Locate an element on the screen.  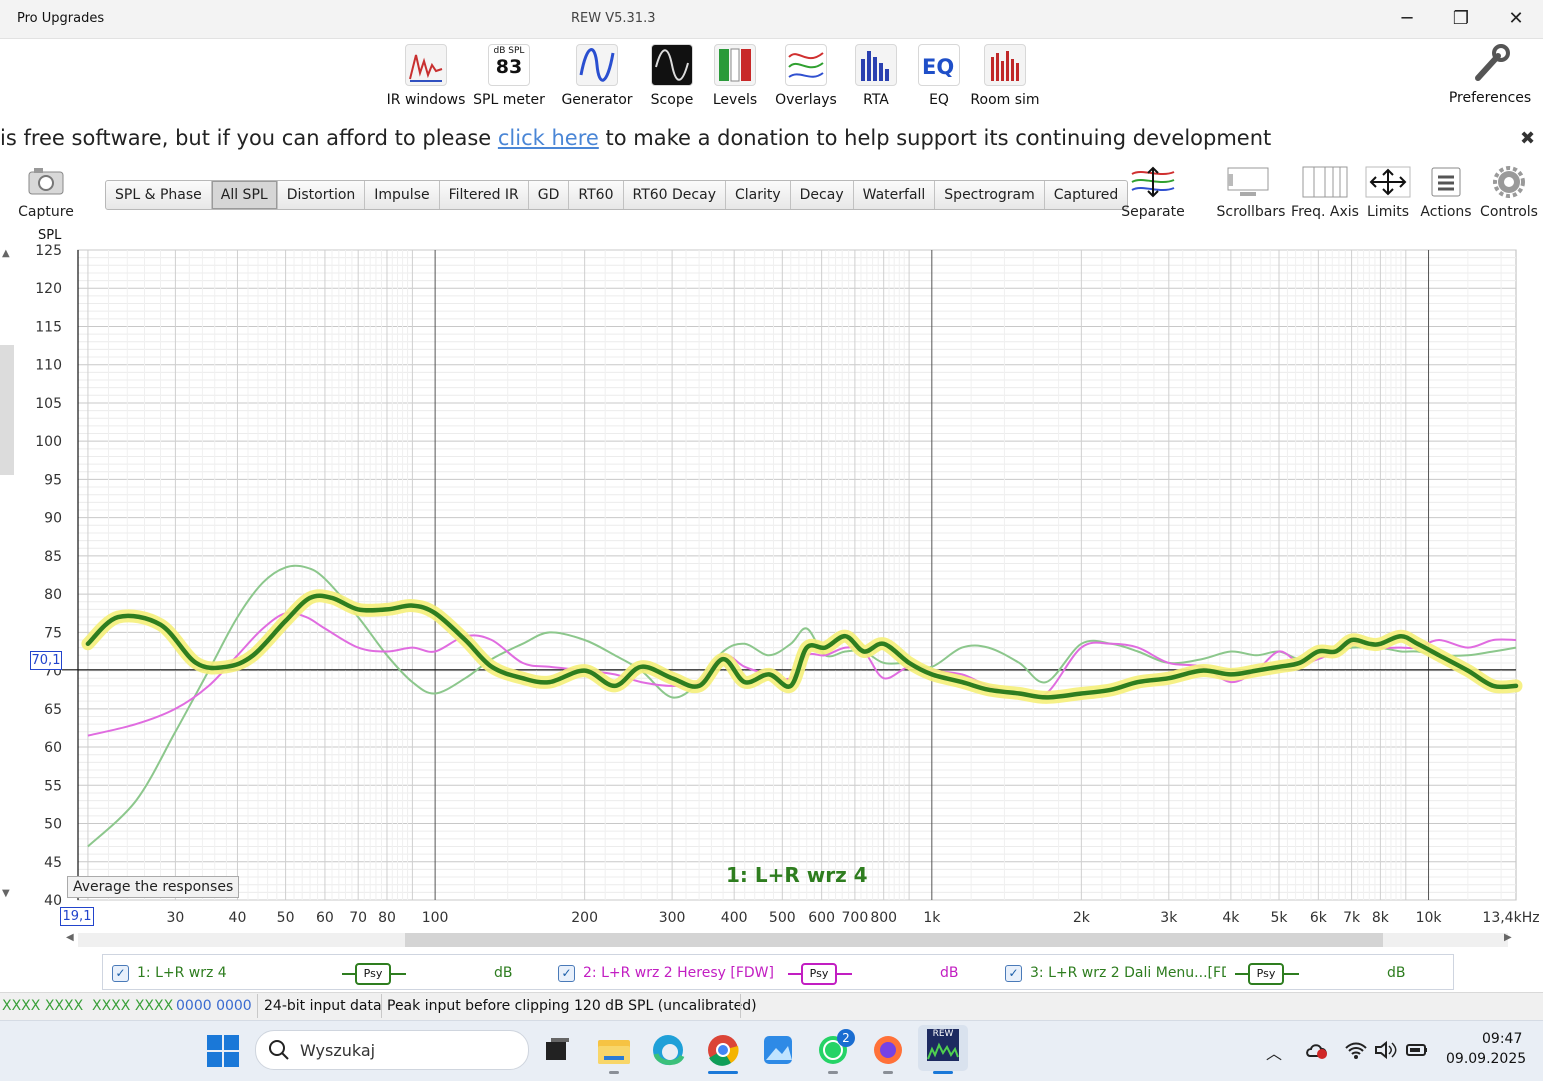
levels-icon is located at coordinates (735, 65).